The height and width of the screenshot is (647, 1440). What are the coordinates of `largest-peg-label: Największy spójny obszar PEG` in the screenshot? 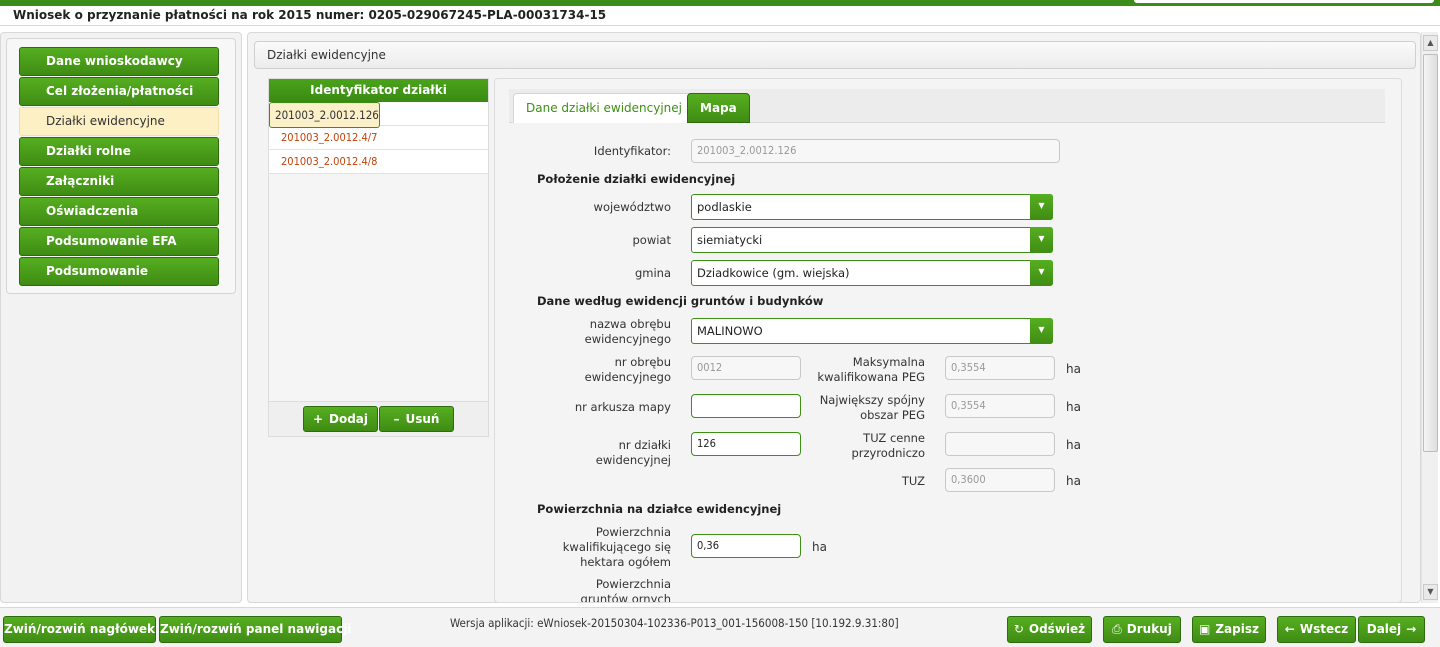 It's located at (872, 407).